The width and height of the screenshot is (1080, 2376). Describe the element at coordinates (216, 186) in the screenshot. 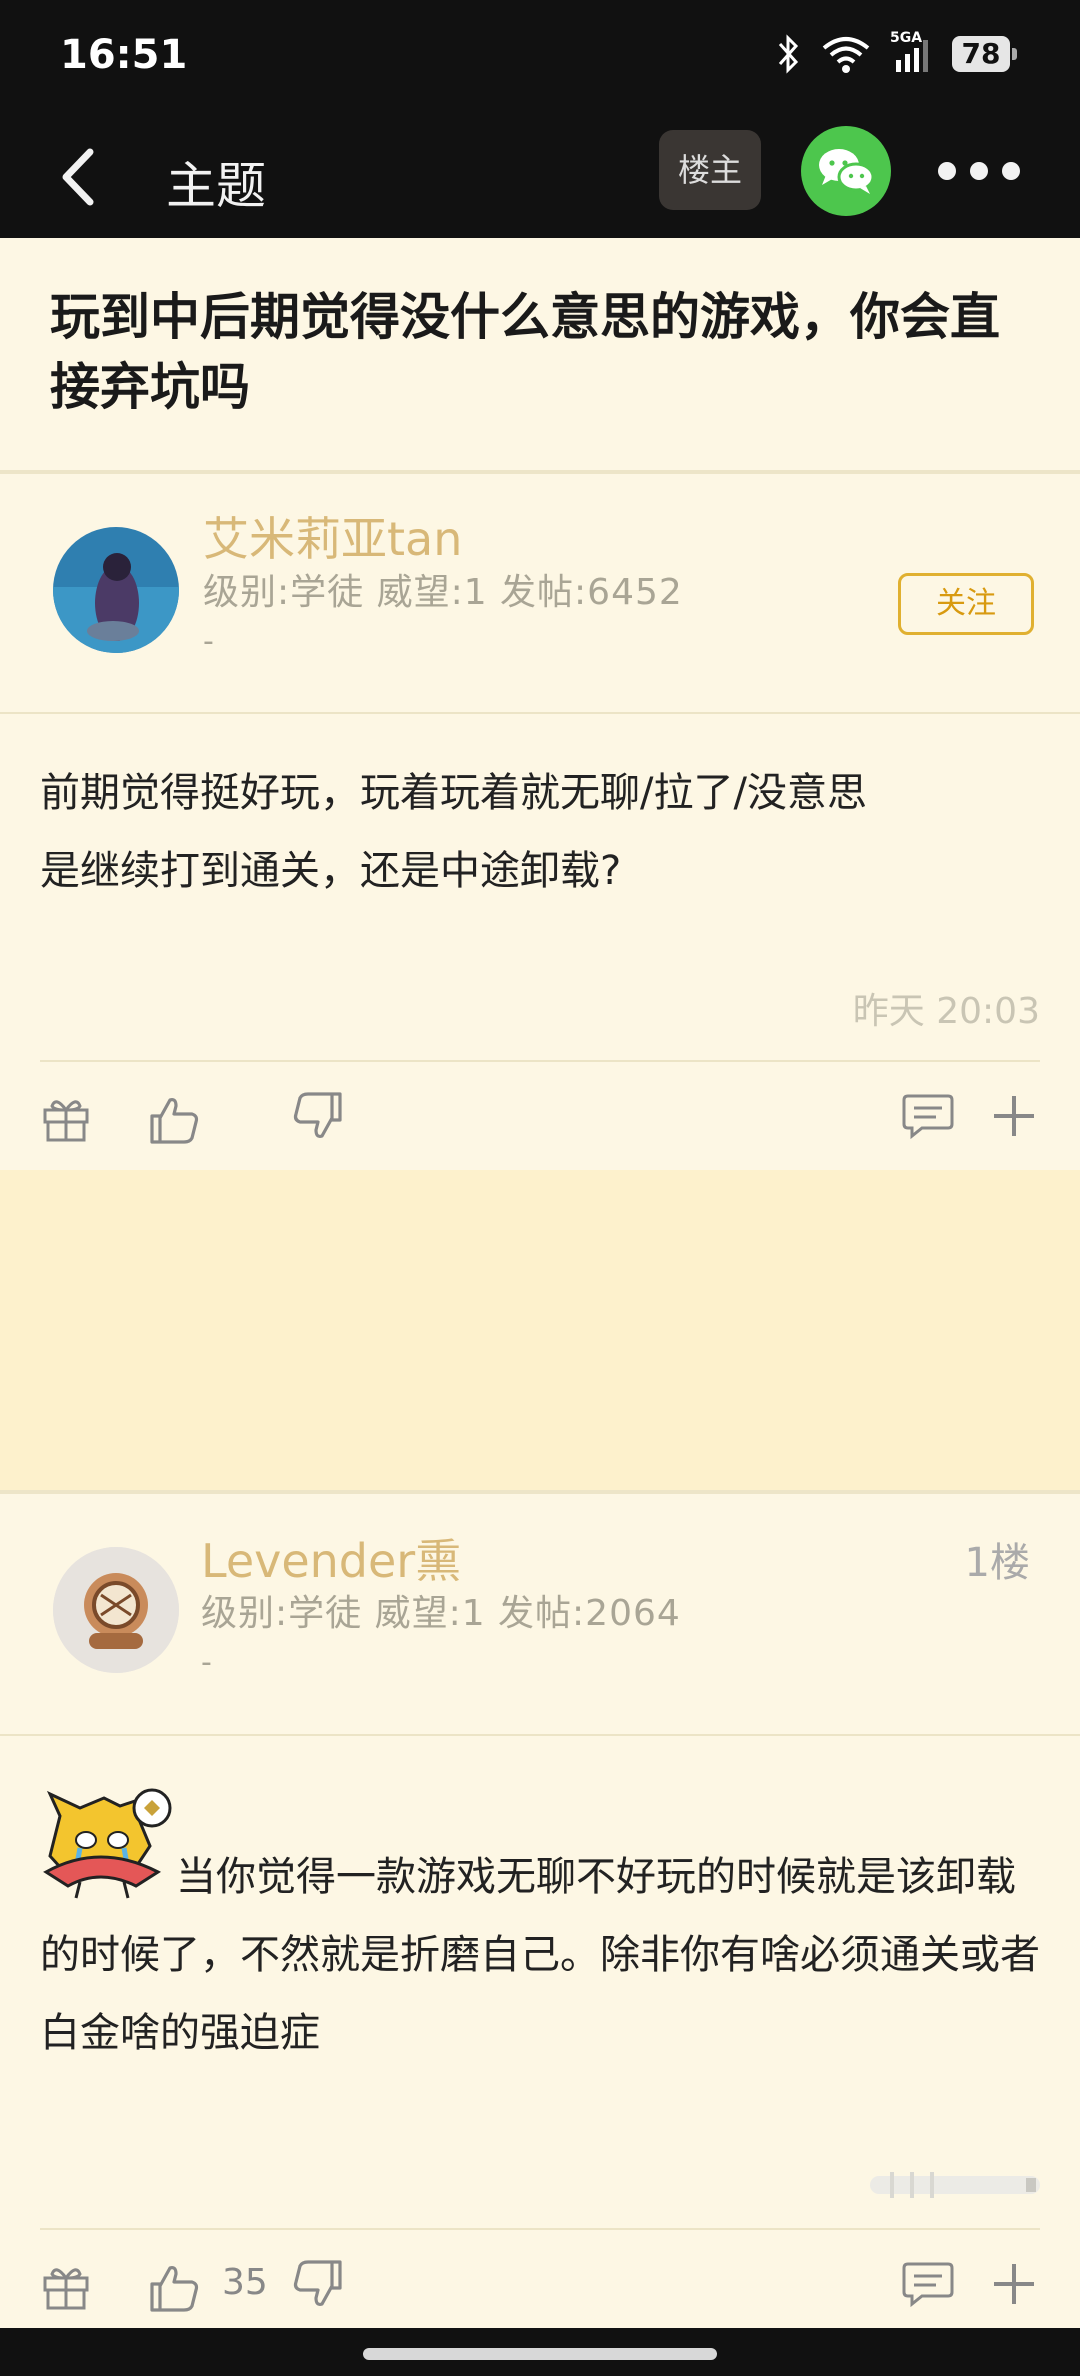

I see `page-title: 主题` at that location.